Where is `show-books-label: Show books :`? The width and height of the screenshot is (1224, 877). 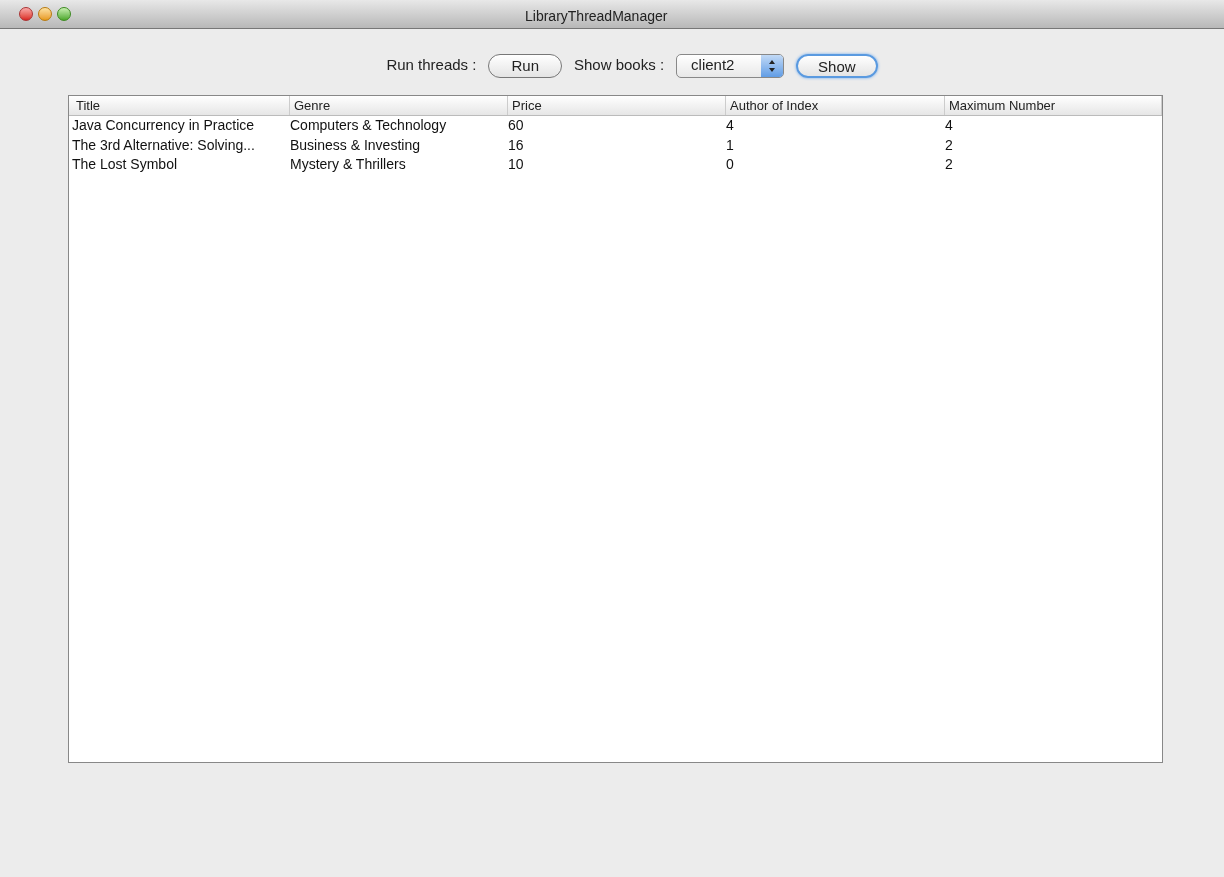
show-books-label: Show books : is located at coordinates (619, 65).